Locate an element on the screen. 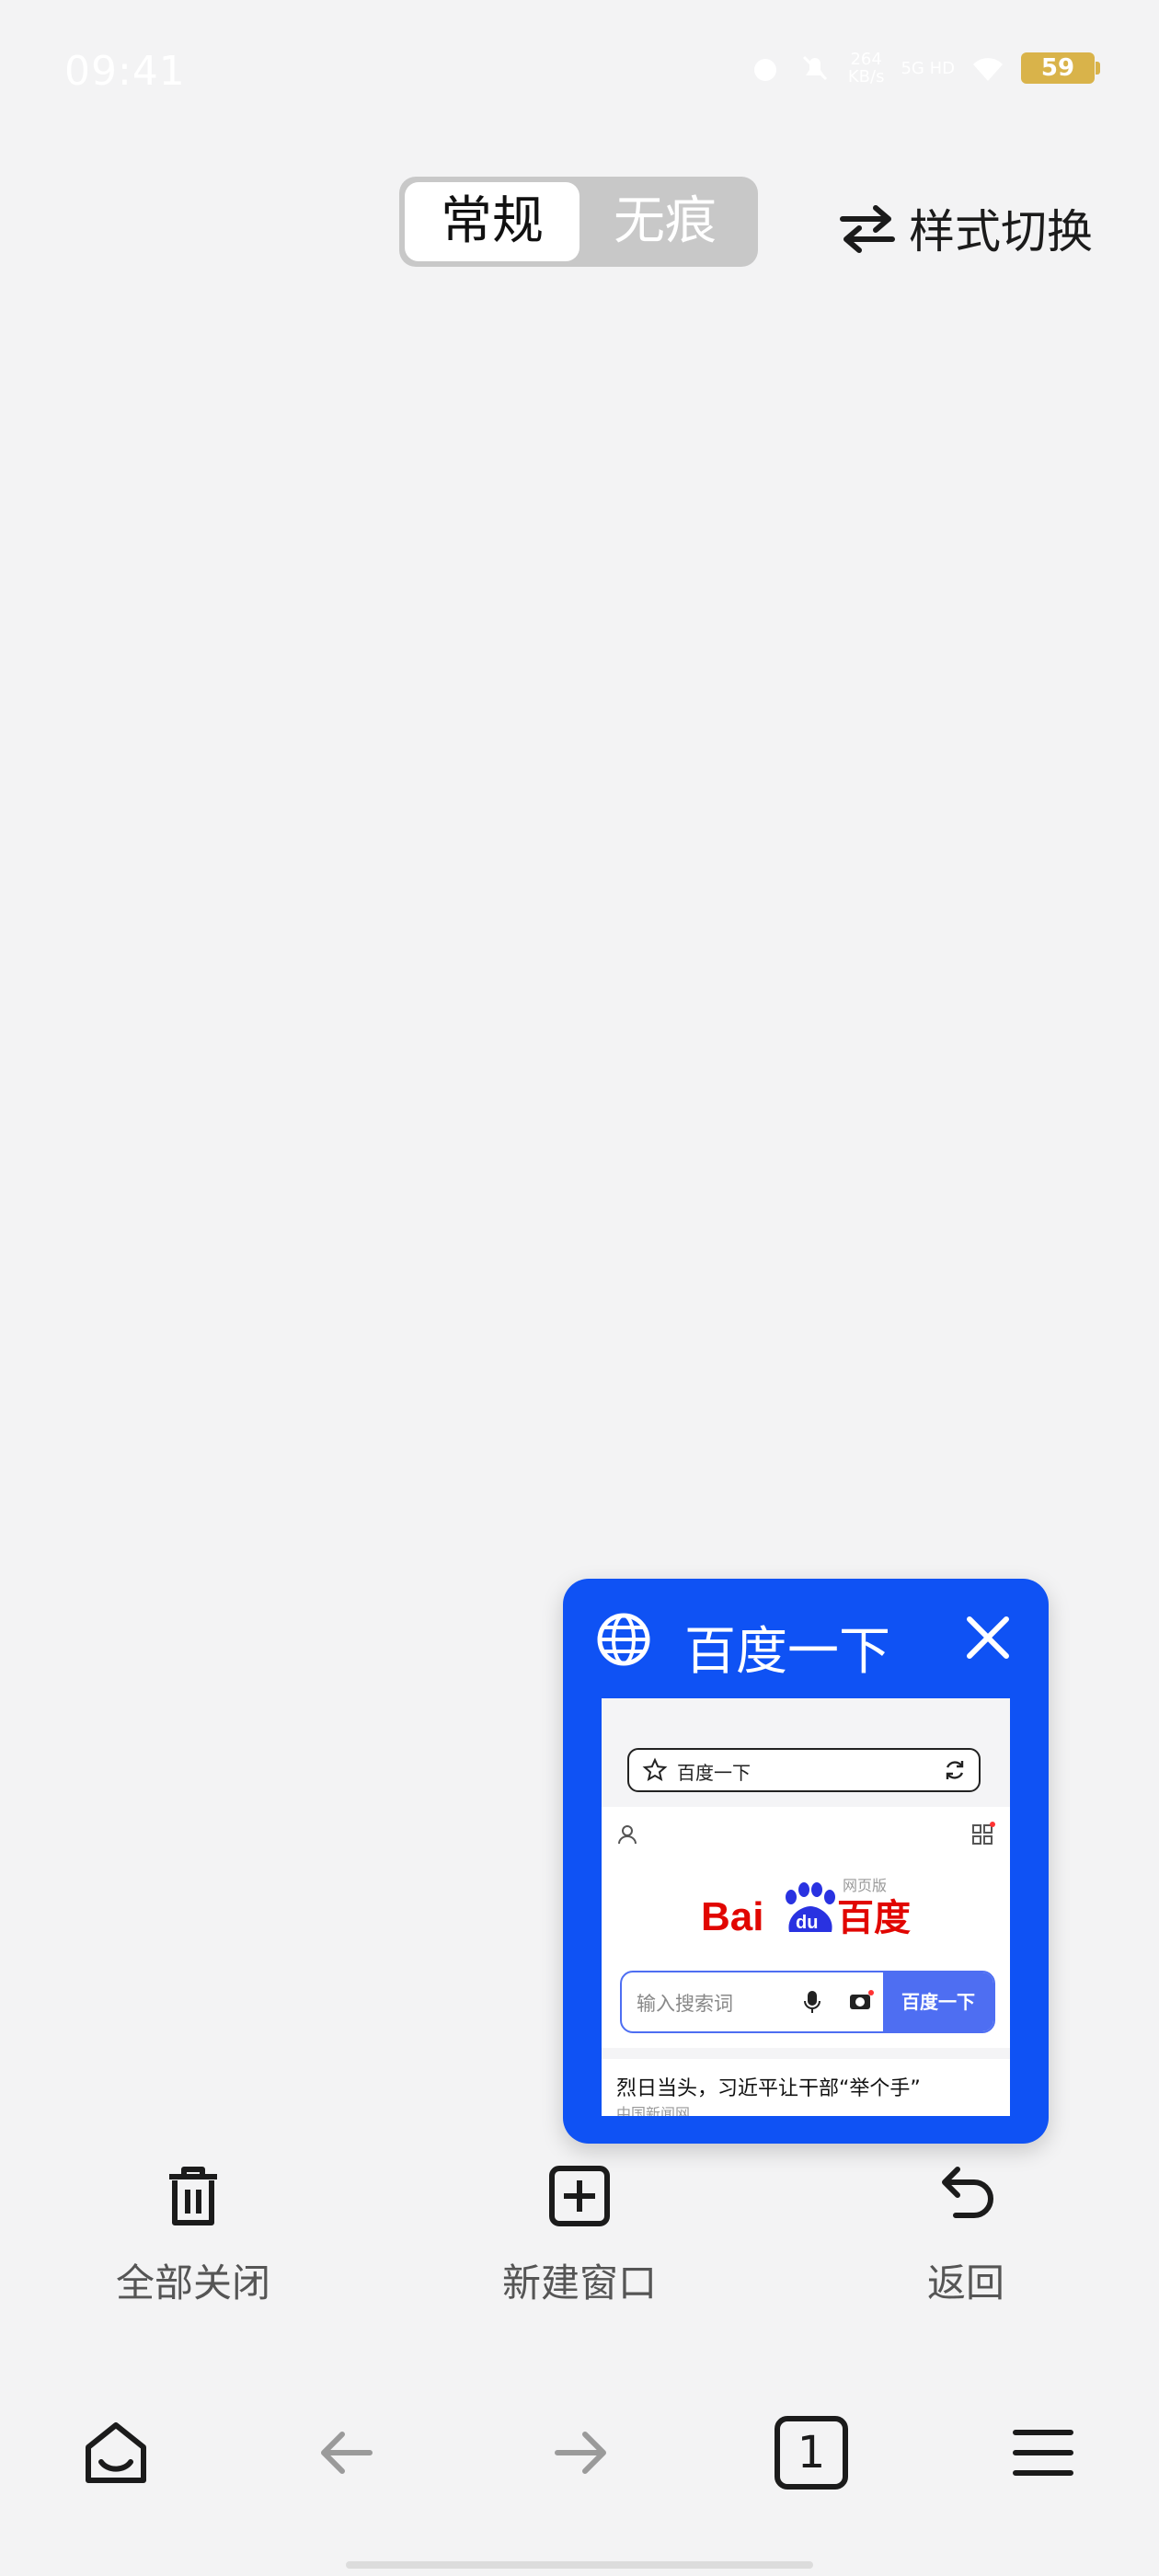  svg-text: Bai is located at coordinates (732, 1916).